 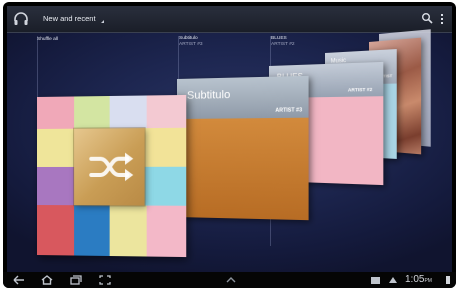 I want to click on card-subtitle-label: ARTIST #3, so click(x=191, y=44).